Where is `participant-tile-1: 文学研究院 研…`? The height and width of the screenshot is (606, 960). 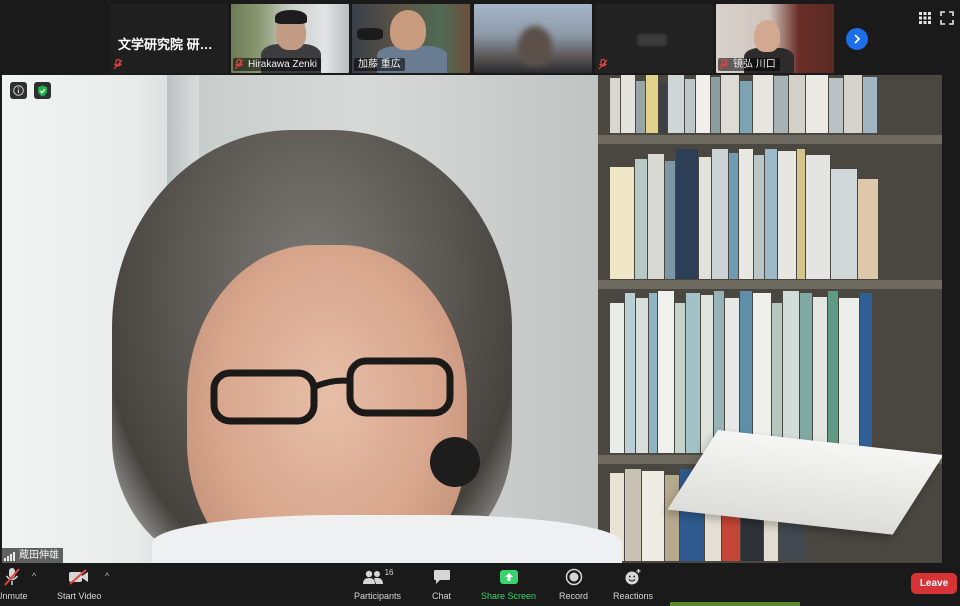 participant-tile-1: 文学研究院 研… is located at coordinates (169, 38).